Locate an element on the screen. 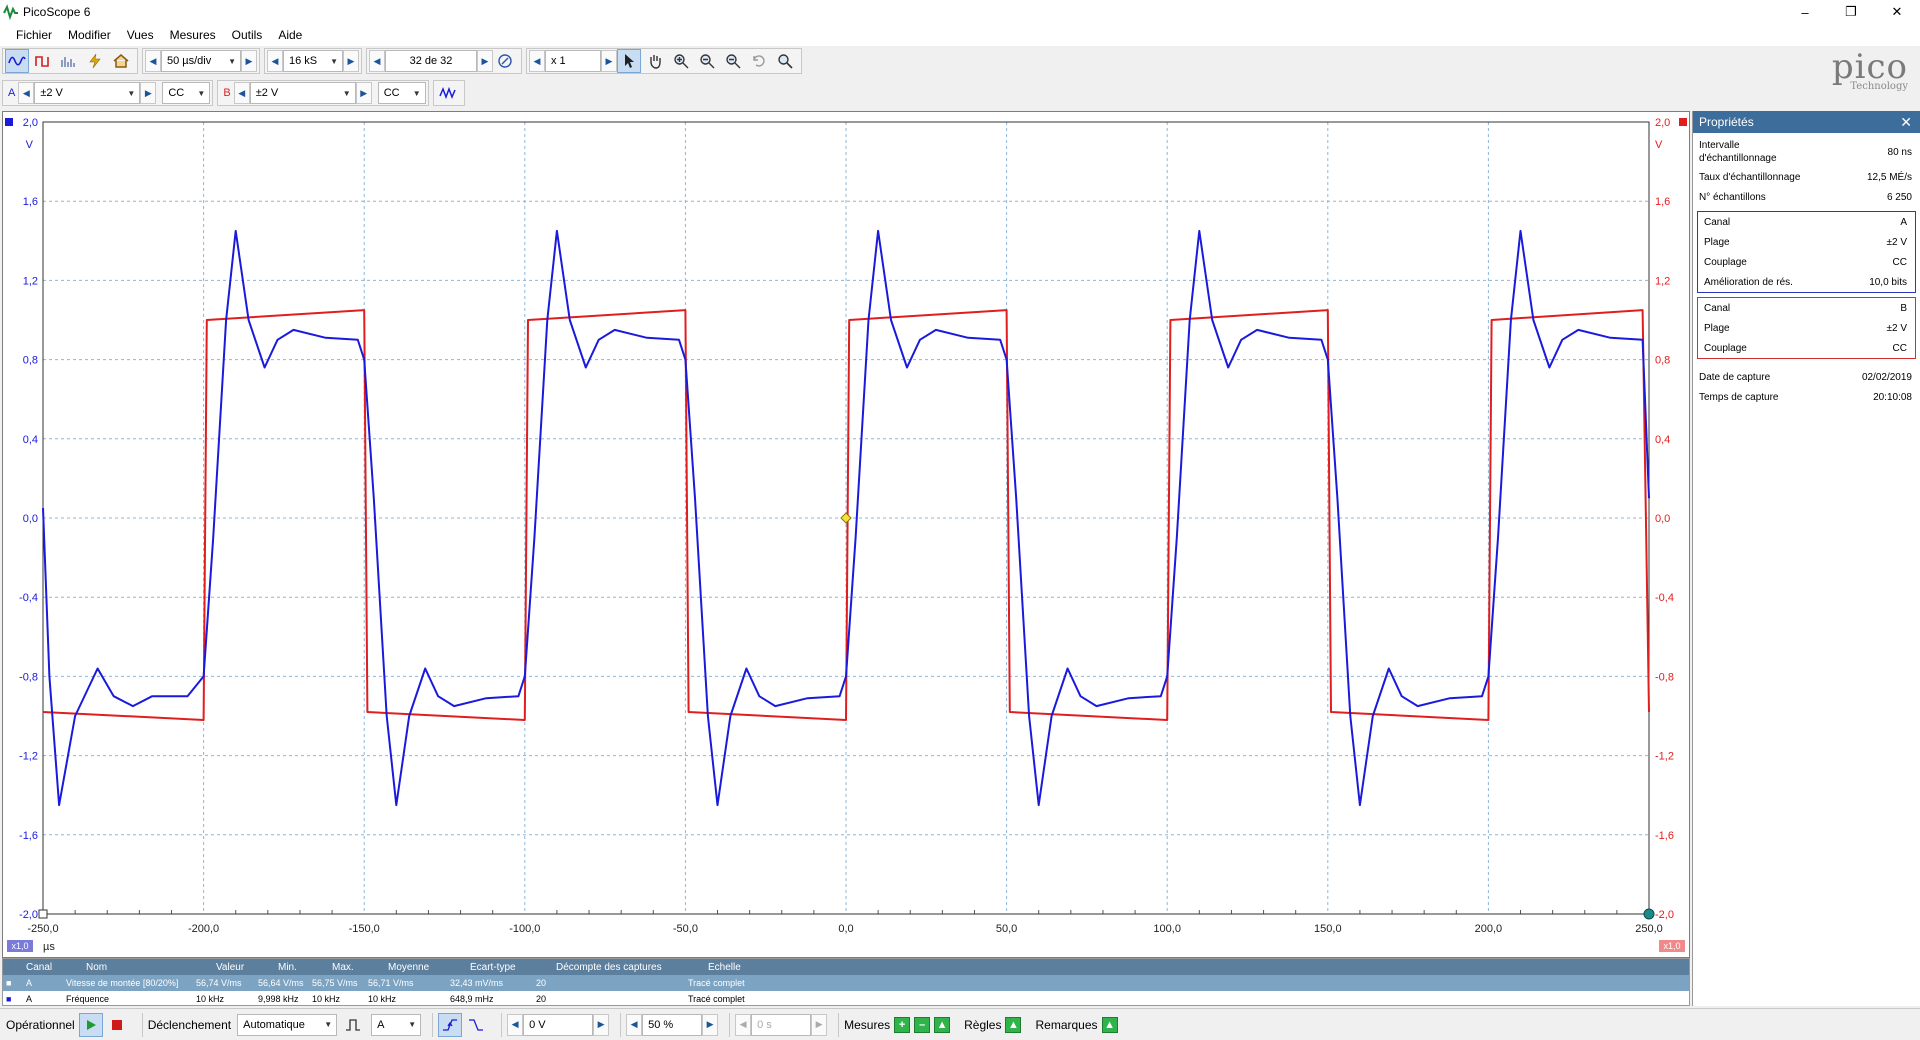  start-button is located at coordinates (90, 1024).